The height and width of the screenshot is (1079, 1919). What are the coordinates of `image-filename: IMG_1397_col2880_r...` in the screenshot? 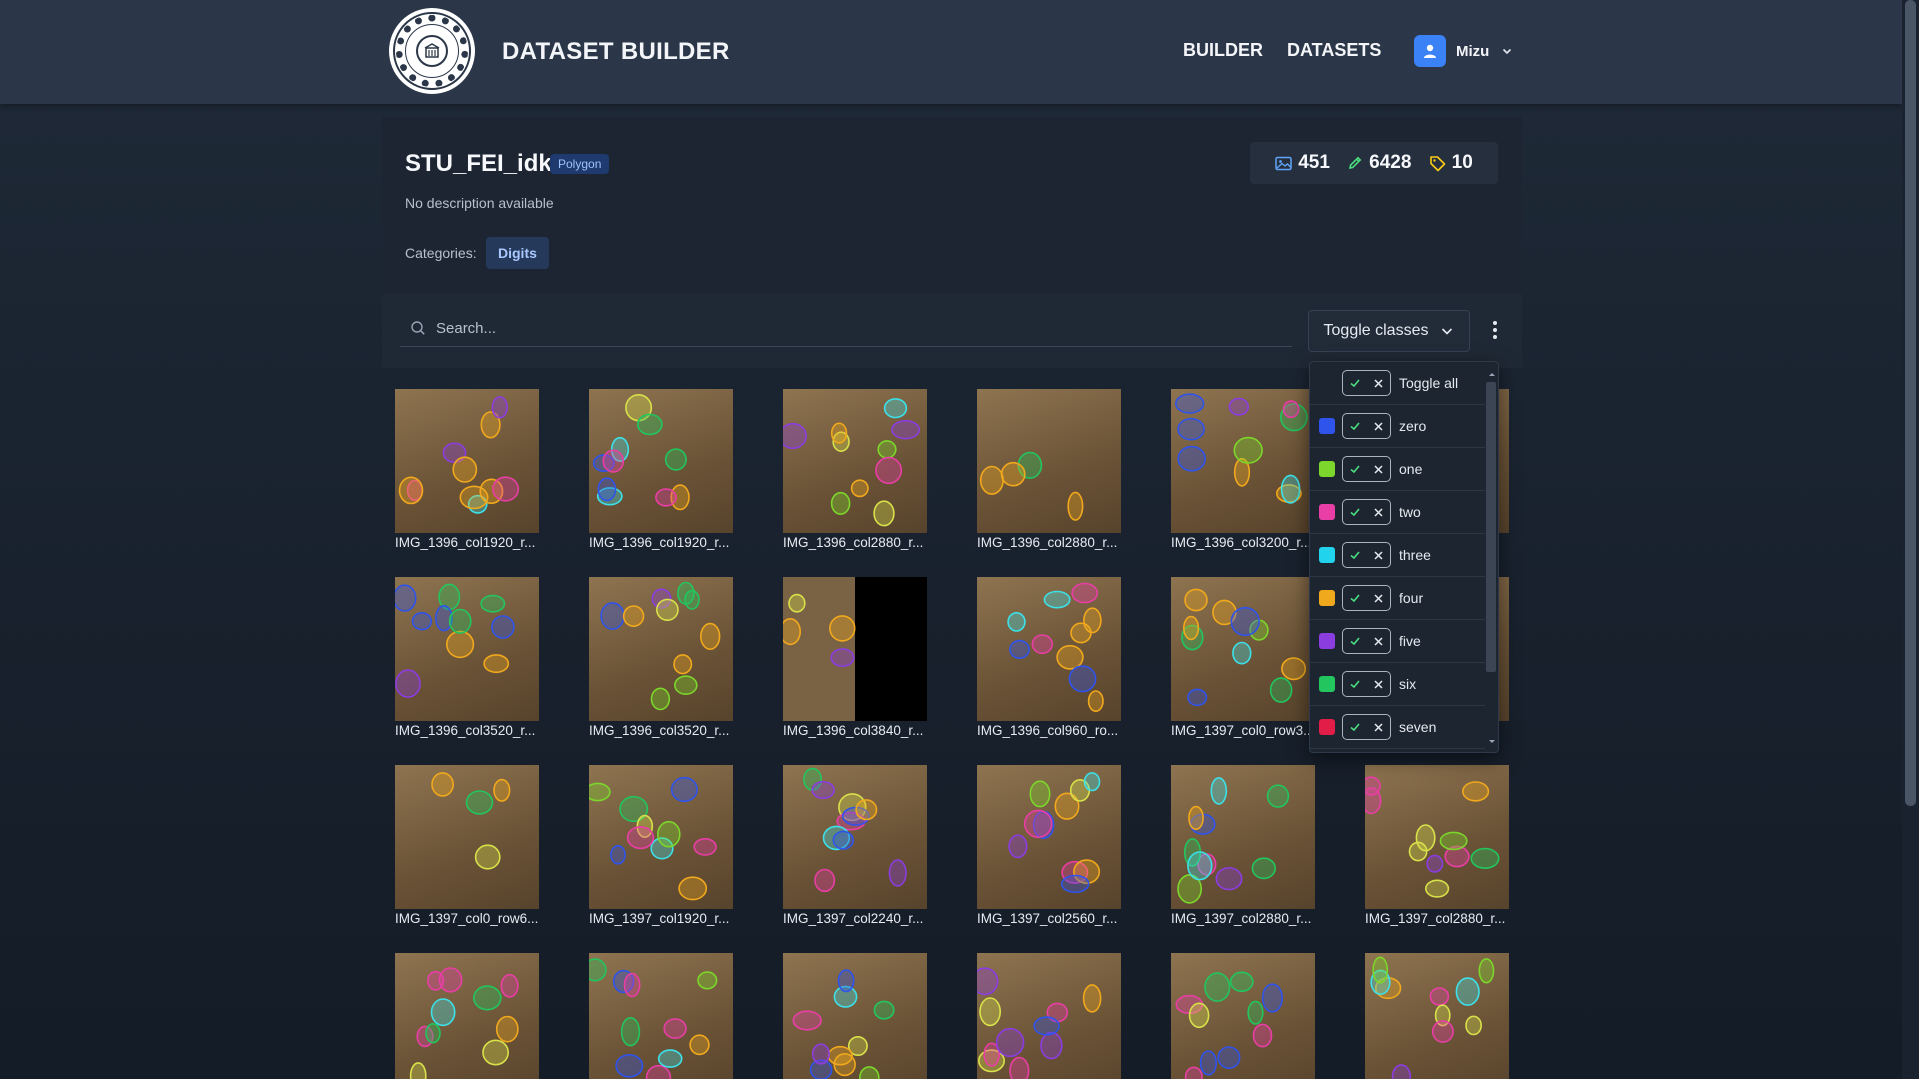 It's located at (1435, 918).